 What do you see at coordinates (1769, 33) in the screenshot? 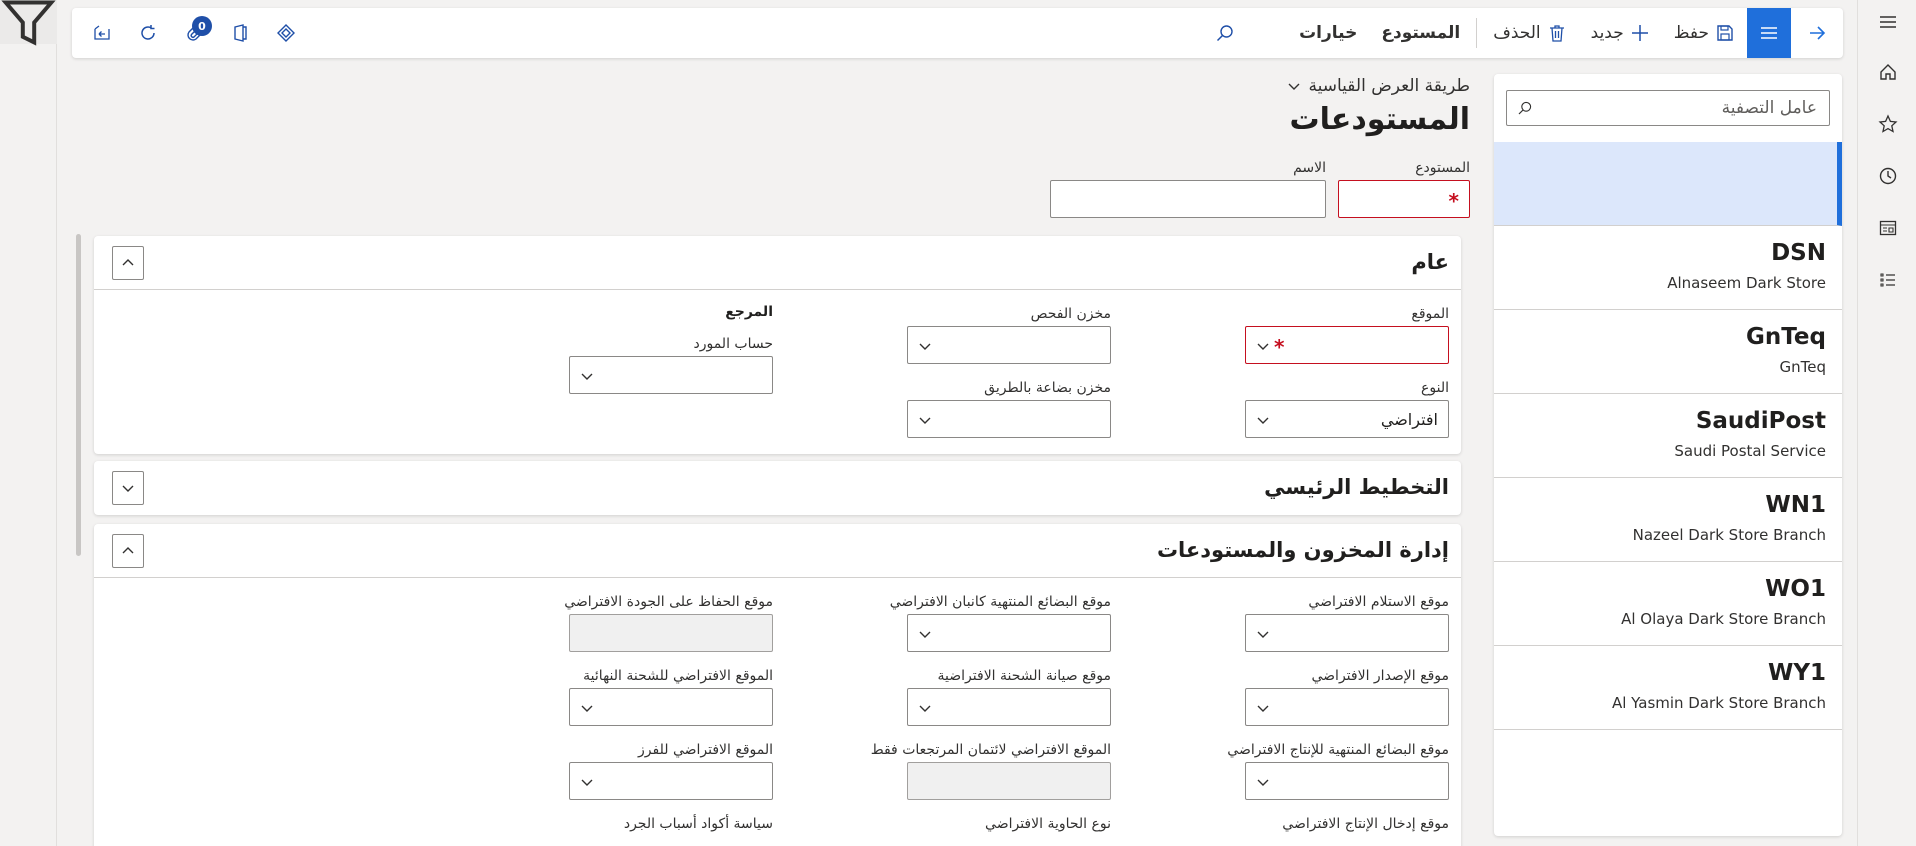
I see `action-menu-button` at bounding box center [1769, 33].